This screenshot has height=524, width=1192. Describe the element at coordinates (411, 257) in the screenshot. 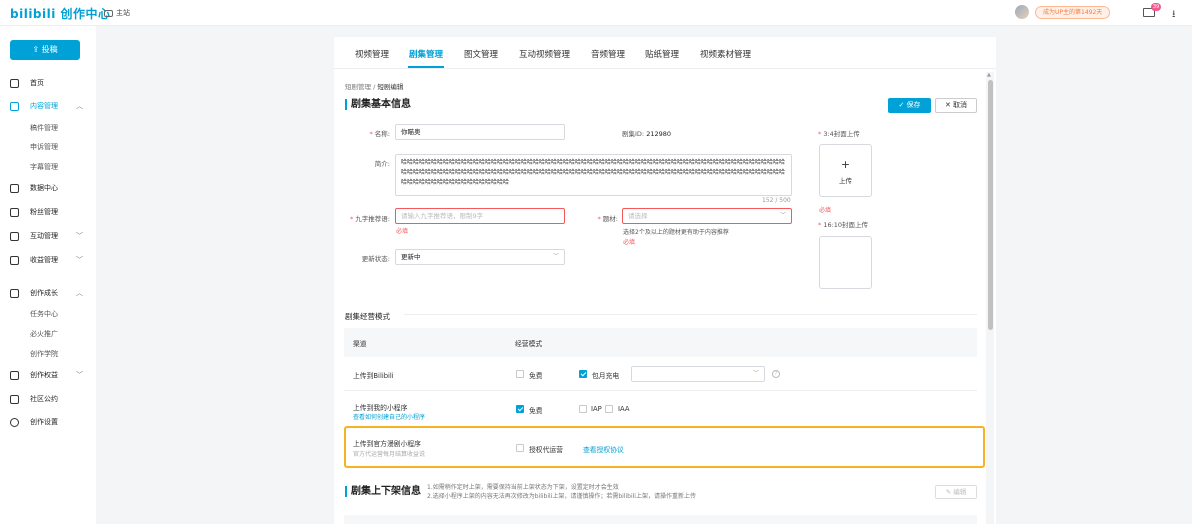

I see `status-value: 更新中` at that location.